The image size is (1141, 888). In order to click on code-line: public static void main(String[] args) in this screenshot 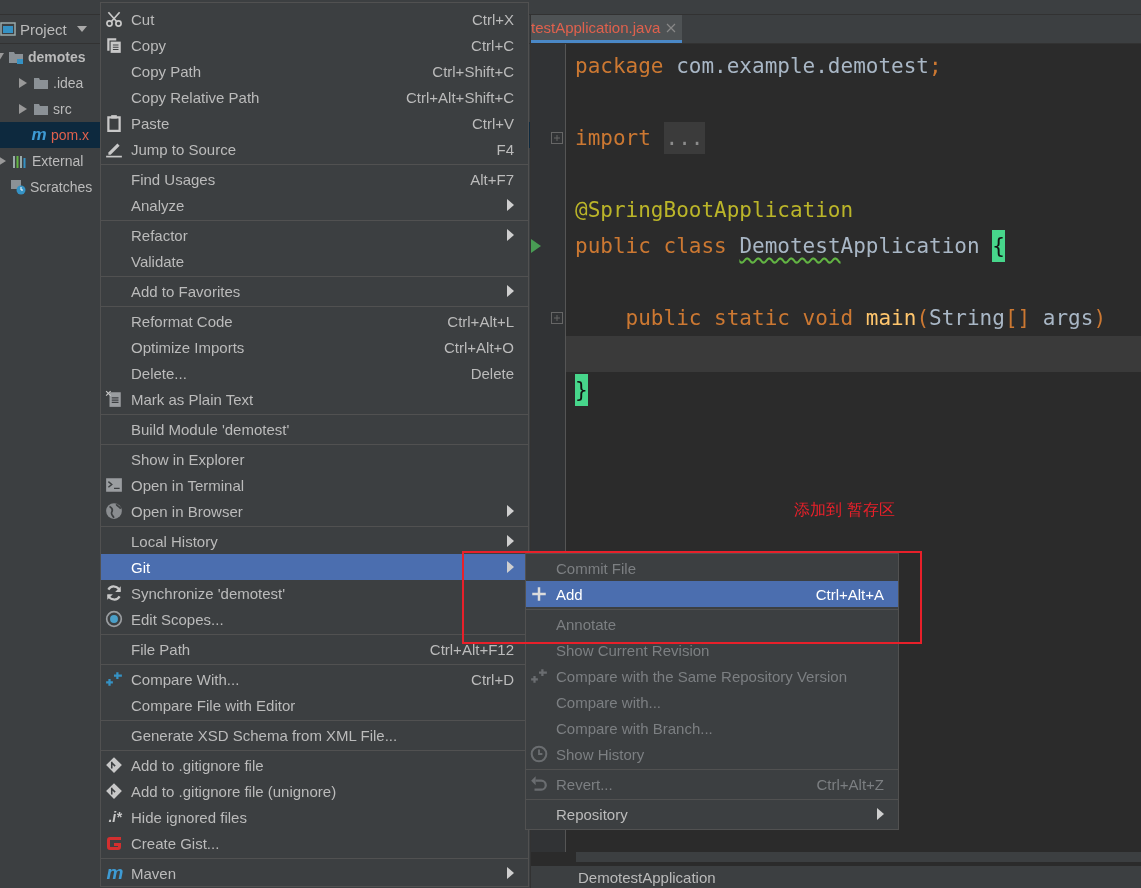, I will do `click(865, 318)`.